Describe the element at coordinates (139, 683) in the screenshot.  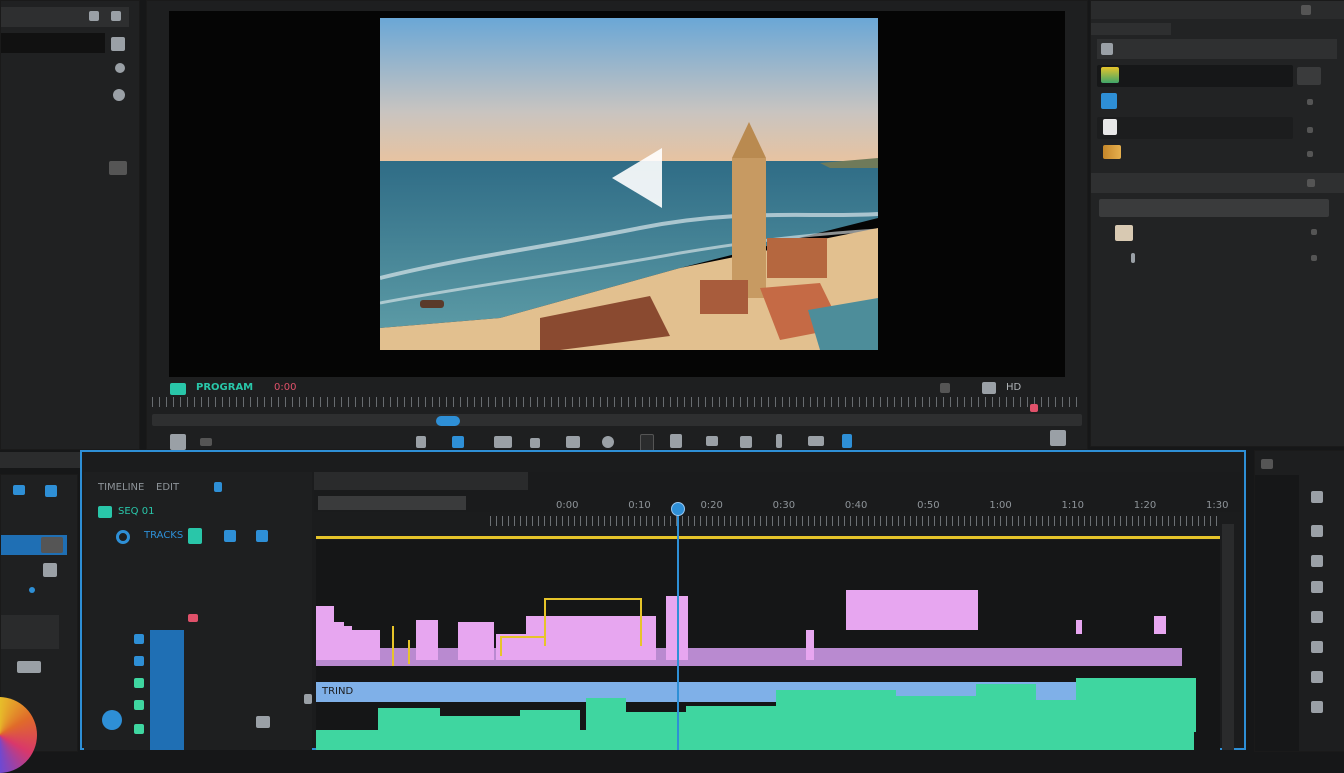
I see `track-v1-sync-icon` at that location.